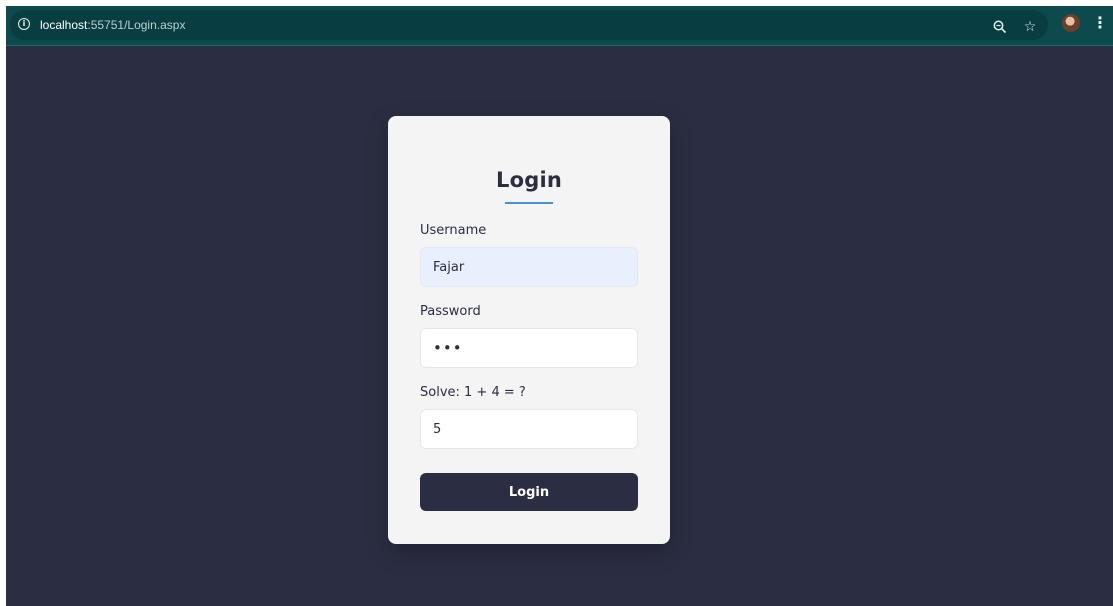 The height and width of the screenshot is (606, 1113). Describe the element at coordinates (24, 24) in the screenshot. I see `info-icon: i` at that location.